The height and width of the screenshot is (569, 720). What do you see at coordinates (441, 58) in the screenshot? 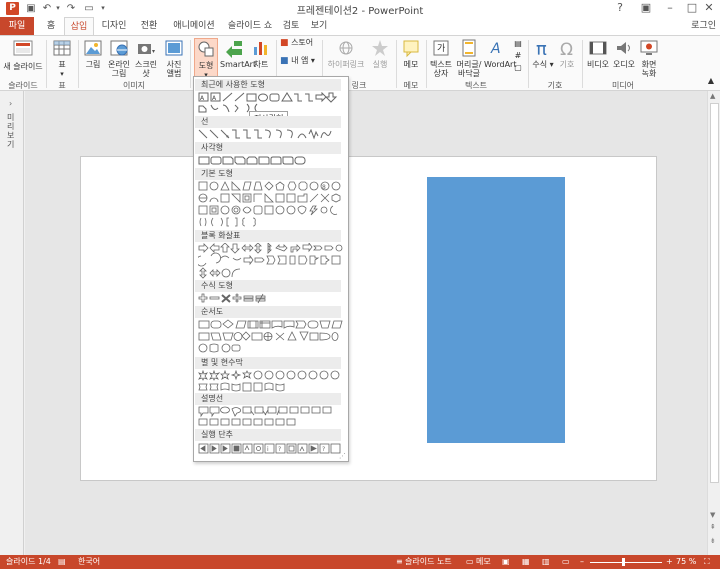
I see `textbox-button: 가 텍스트 상자` at bounding box center [441, 58].